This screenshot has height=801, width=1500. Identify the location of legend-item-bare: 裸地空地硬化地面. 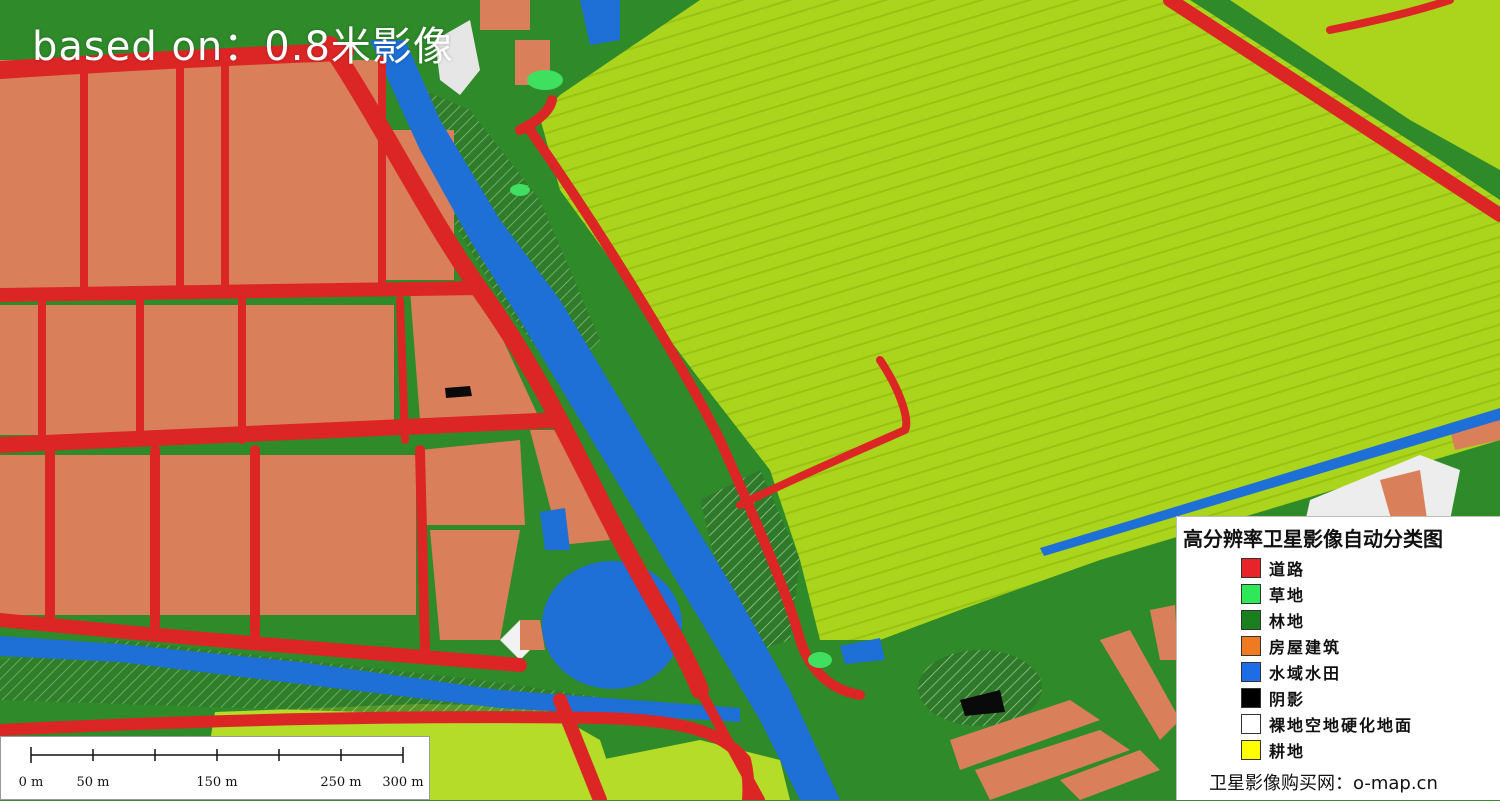
(1327, 724).